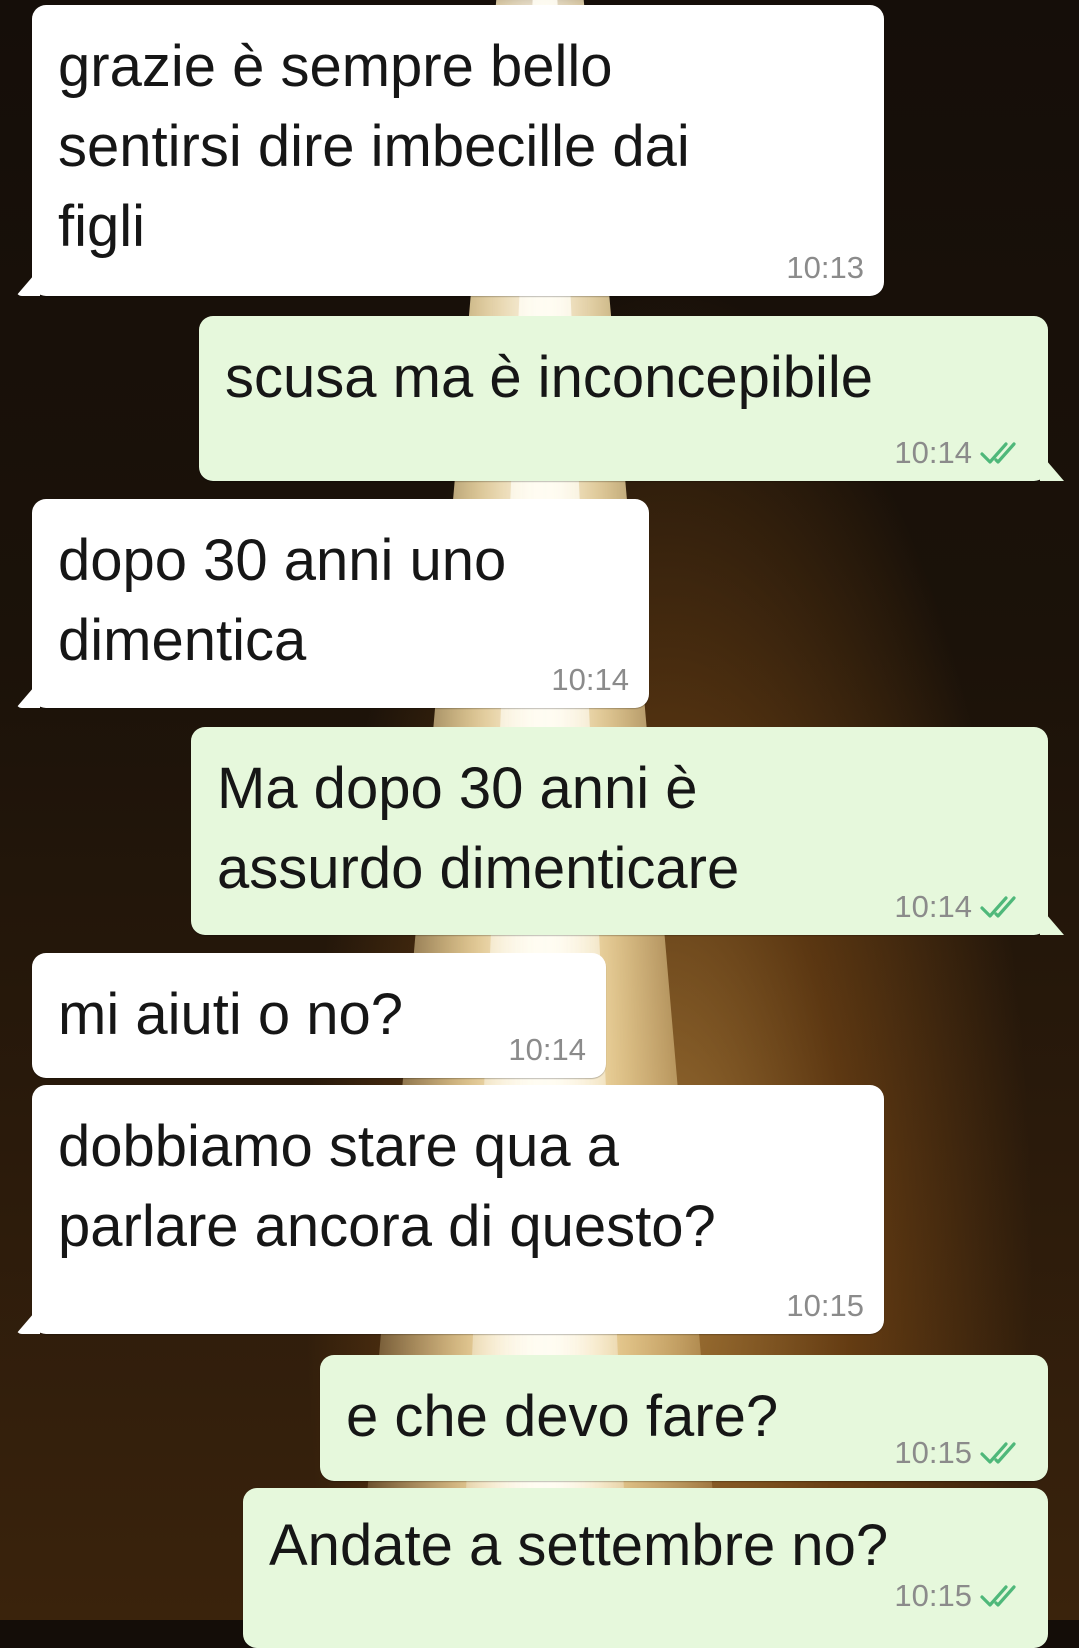 The width and height of the screenshot is (1079, 1648). What do you see at coordinates (282, 600) in the screenshot?
I see `message-text: dopo 30 anni uno dimentica` at bounding box center [282, 600].